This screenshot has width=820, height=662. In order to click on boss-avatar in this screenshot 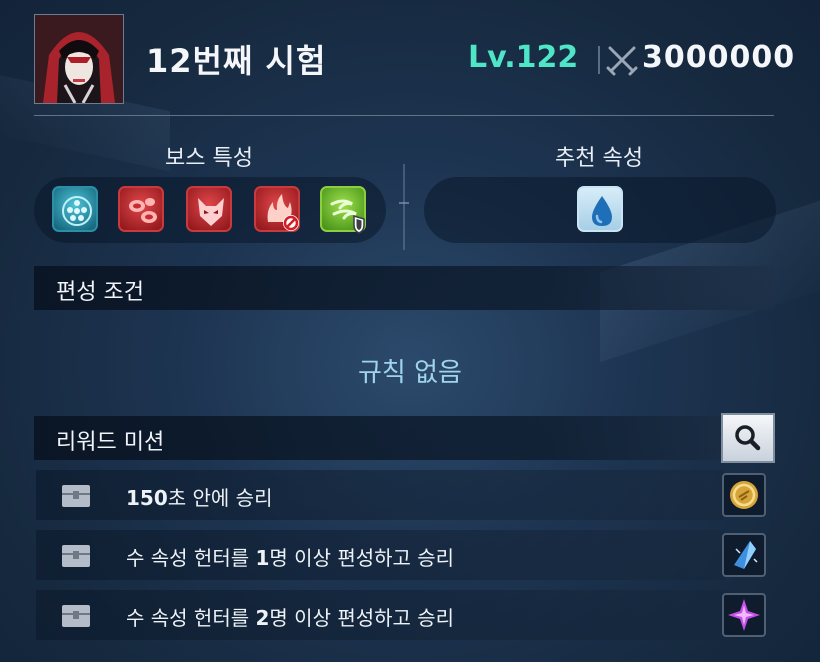, I will do `click(79, 59)`.